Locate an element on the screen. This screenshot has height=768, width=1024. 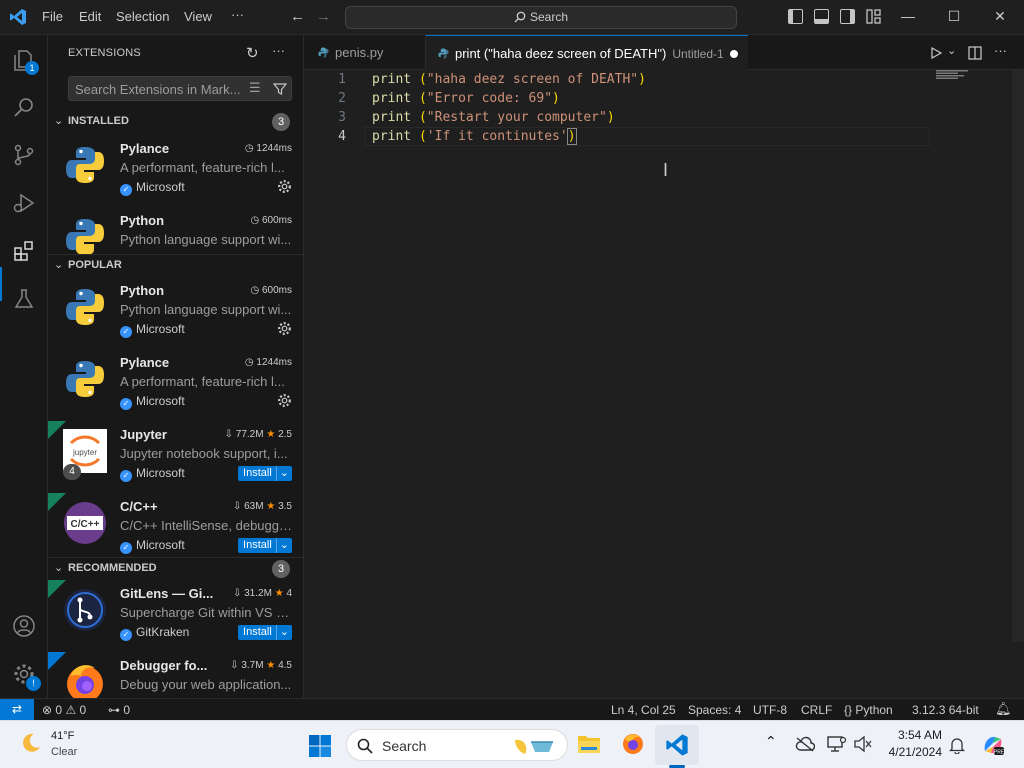
clock-date: 4/21/2024 is located at coordinates (913, 752).